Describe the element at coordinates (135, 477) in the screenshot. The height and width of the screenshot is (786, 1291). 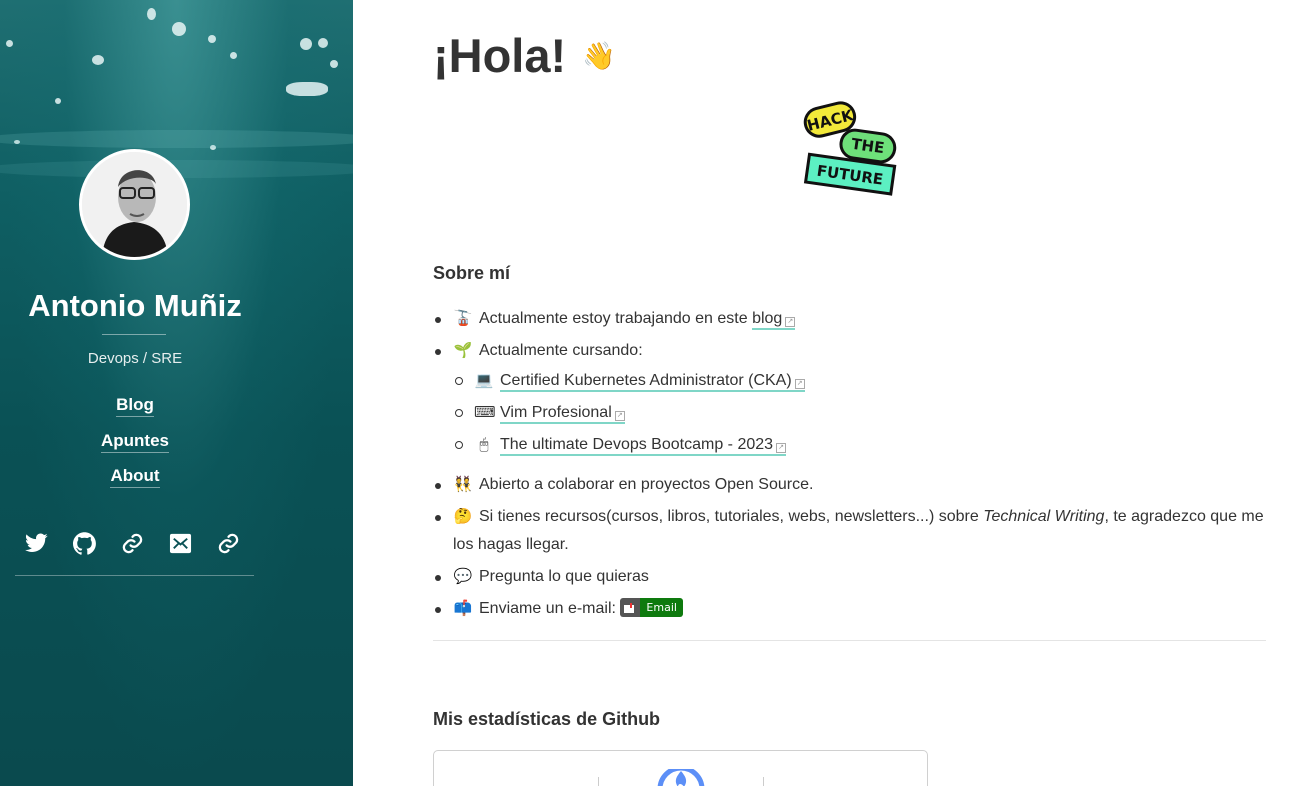
I see `nav-label: About` at that location.